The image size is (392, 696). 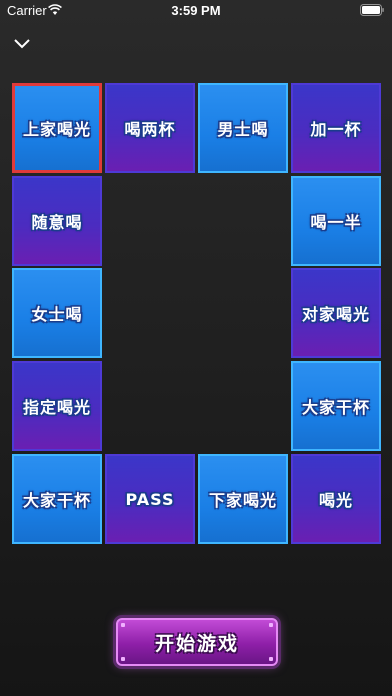 I want to click on board-tile: 上家喝光, so click(x=57, y=128).